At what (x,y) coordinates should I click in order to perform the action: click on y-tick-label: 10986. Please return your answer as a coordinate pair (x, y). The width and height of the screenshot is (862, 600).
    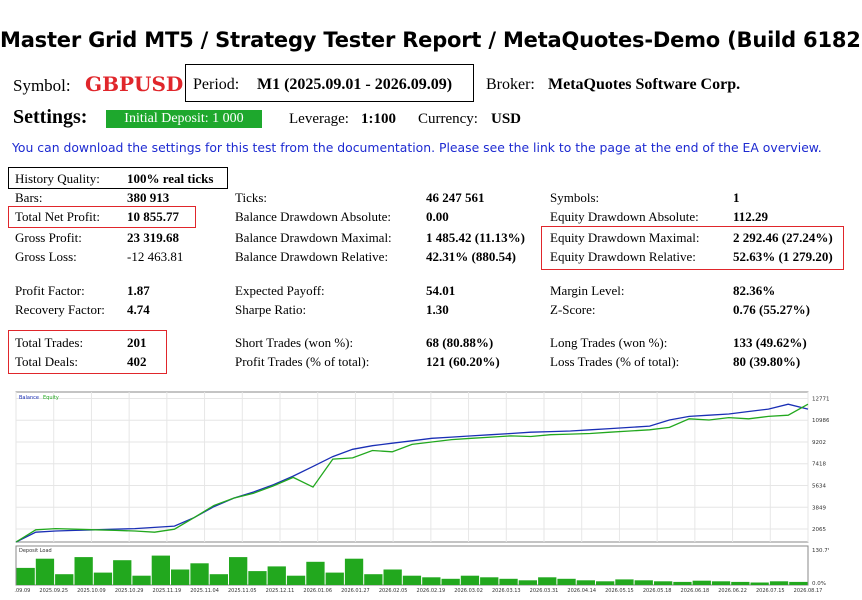
    Looking at the image, I should click on (820, 421).